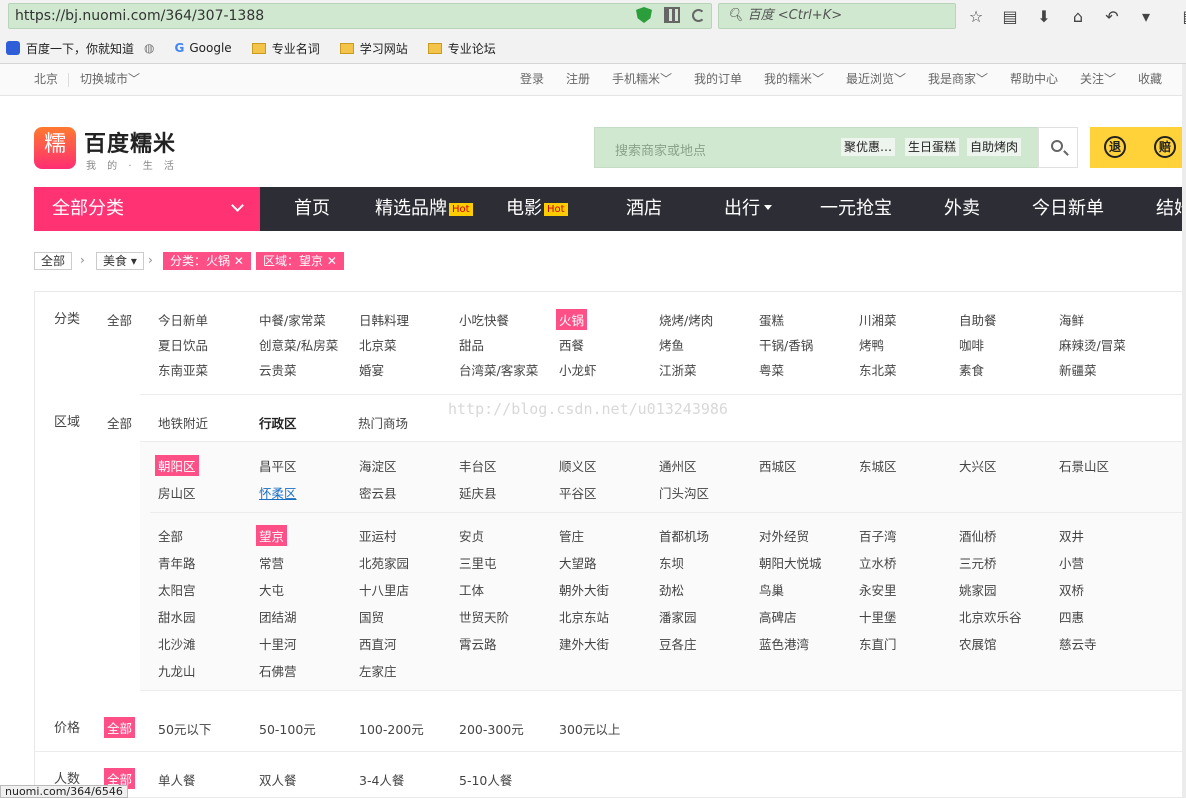  Describe the element at coordinates (384, 562) in the screenshot. I see `filter-option: 北苑家园` at that location.